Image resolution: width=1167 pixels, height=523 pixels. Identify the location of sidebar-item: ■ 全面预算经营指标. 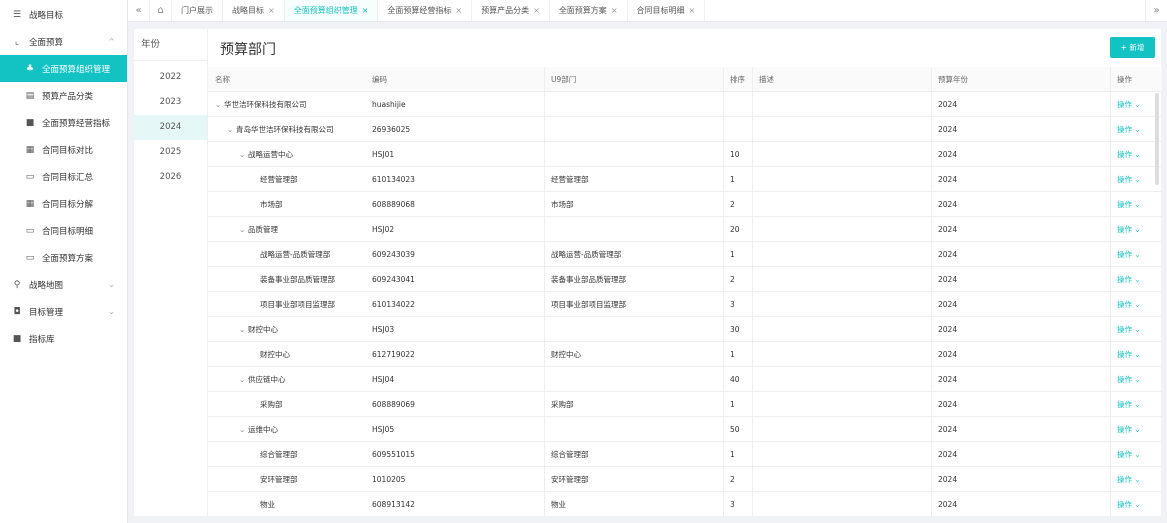
(63, 122).